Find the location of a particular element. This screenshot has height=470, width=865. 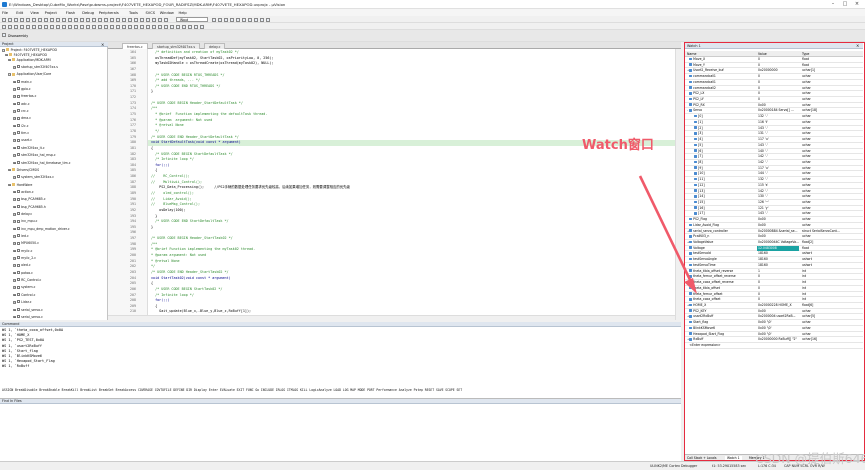

watermark: CSDN @提伯斯646 is located at coordinates (810, 458).